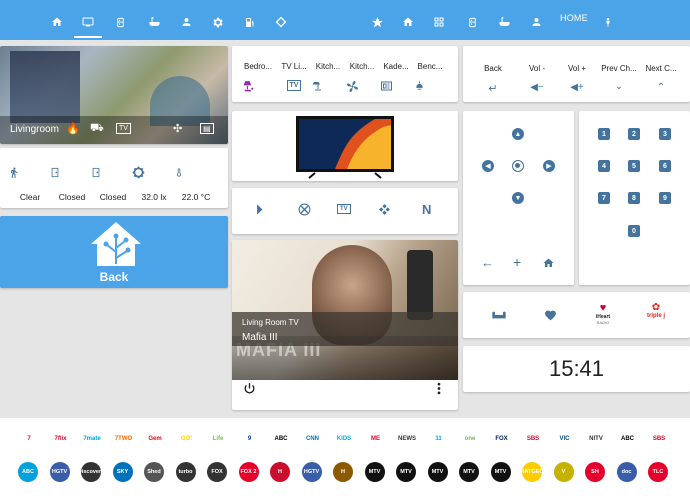 This screenshot has height=496, width=690. I want to click on illuminance-sensor: 32.0 lx, so click(154, 185).